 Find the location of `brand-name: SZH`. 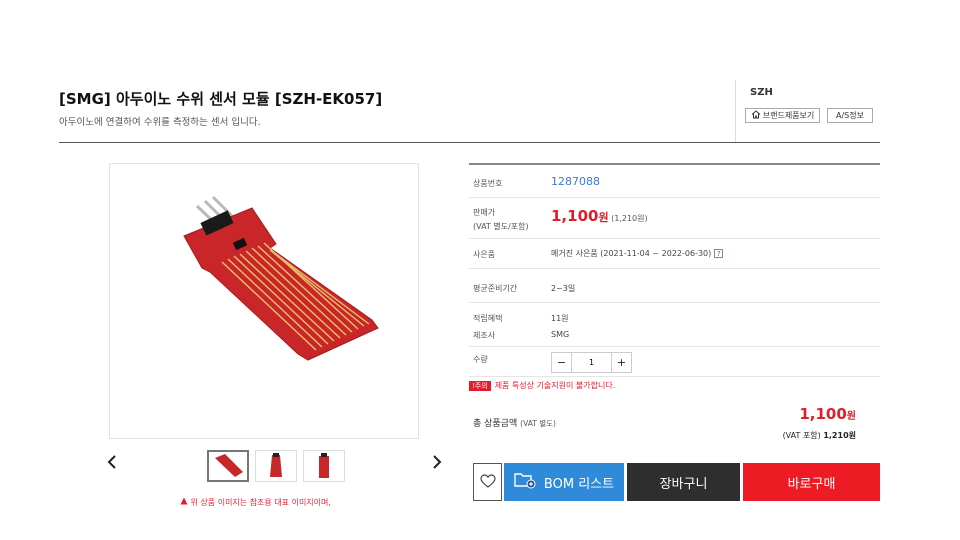

brand-name: SZH is located at coordinates (761, 92).